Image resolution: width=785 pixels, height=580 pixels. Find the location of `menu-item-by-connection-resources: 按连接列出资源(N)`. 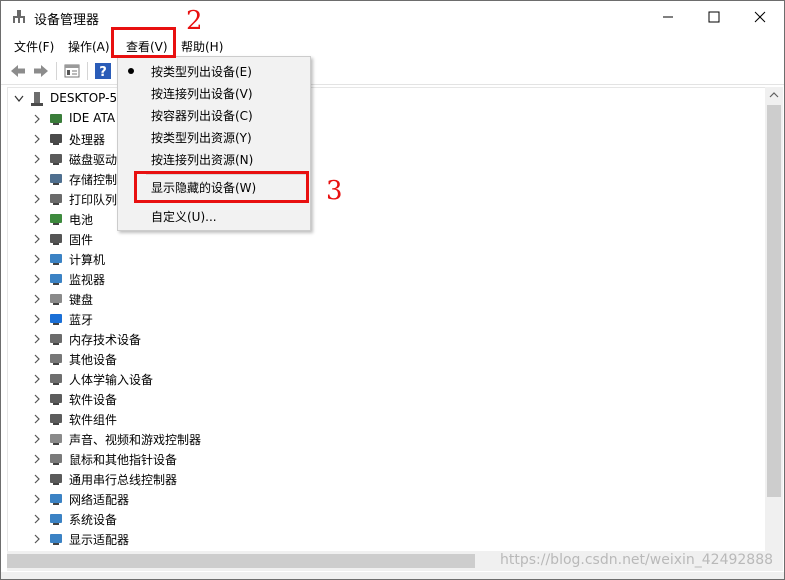

menu-item-by-connection-resources: 按连接列出资源(N) is located at coordinates (214, 159).